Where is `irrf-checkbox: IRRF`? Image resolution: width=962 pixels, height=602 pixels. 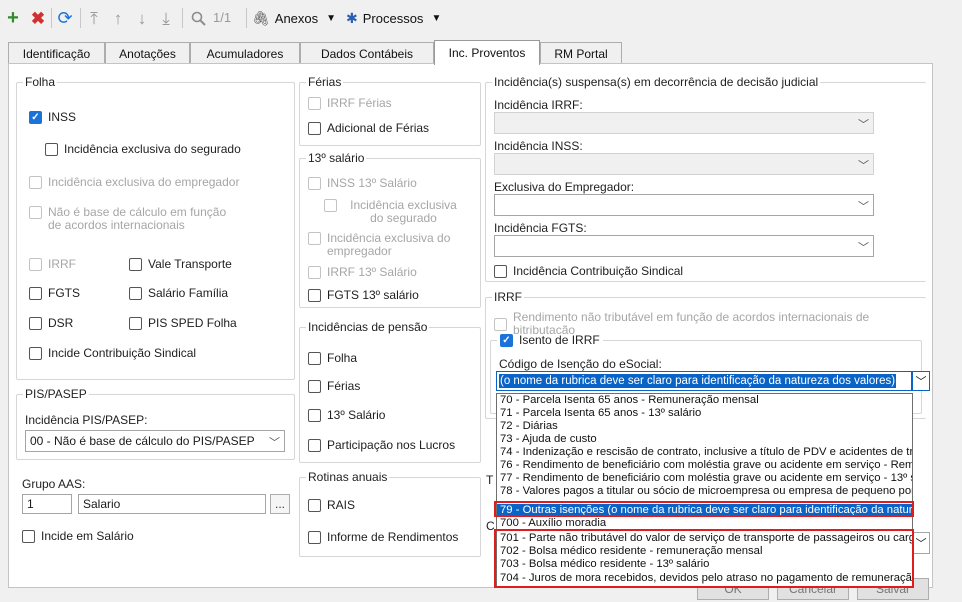 irrf-checkbox: IRRF is located at coordinates (52, 264).